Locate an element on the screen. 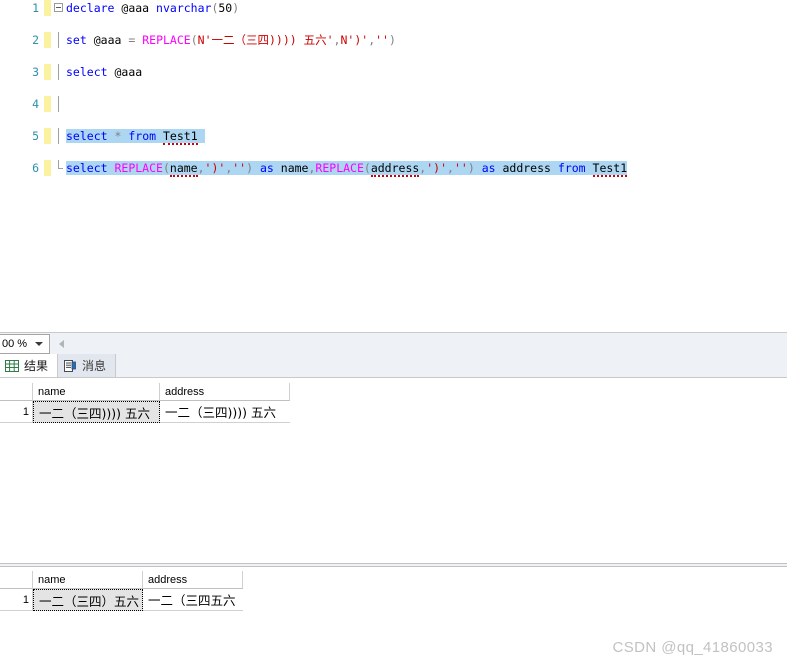 Image resolution: width=787 pixels, height=668 pixels. outline-collapse-column is located at coordinates (59, 8).